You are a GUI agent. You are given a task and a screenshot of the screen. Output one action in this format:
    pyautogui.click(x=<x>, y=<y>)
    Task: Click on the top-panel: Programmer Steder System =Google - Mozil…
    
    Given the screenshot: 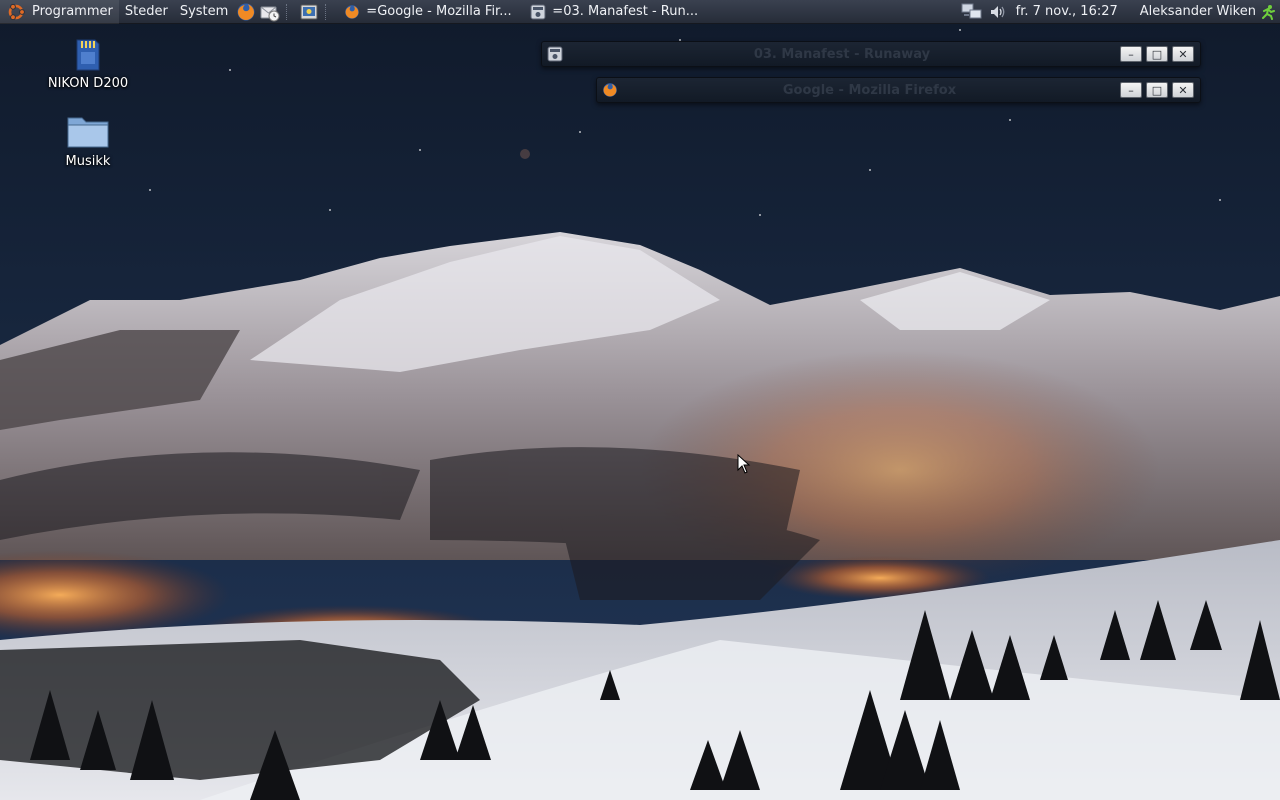 What is the action you would take?
    pyautogui.click(x=640, y=12)
    